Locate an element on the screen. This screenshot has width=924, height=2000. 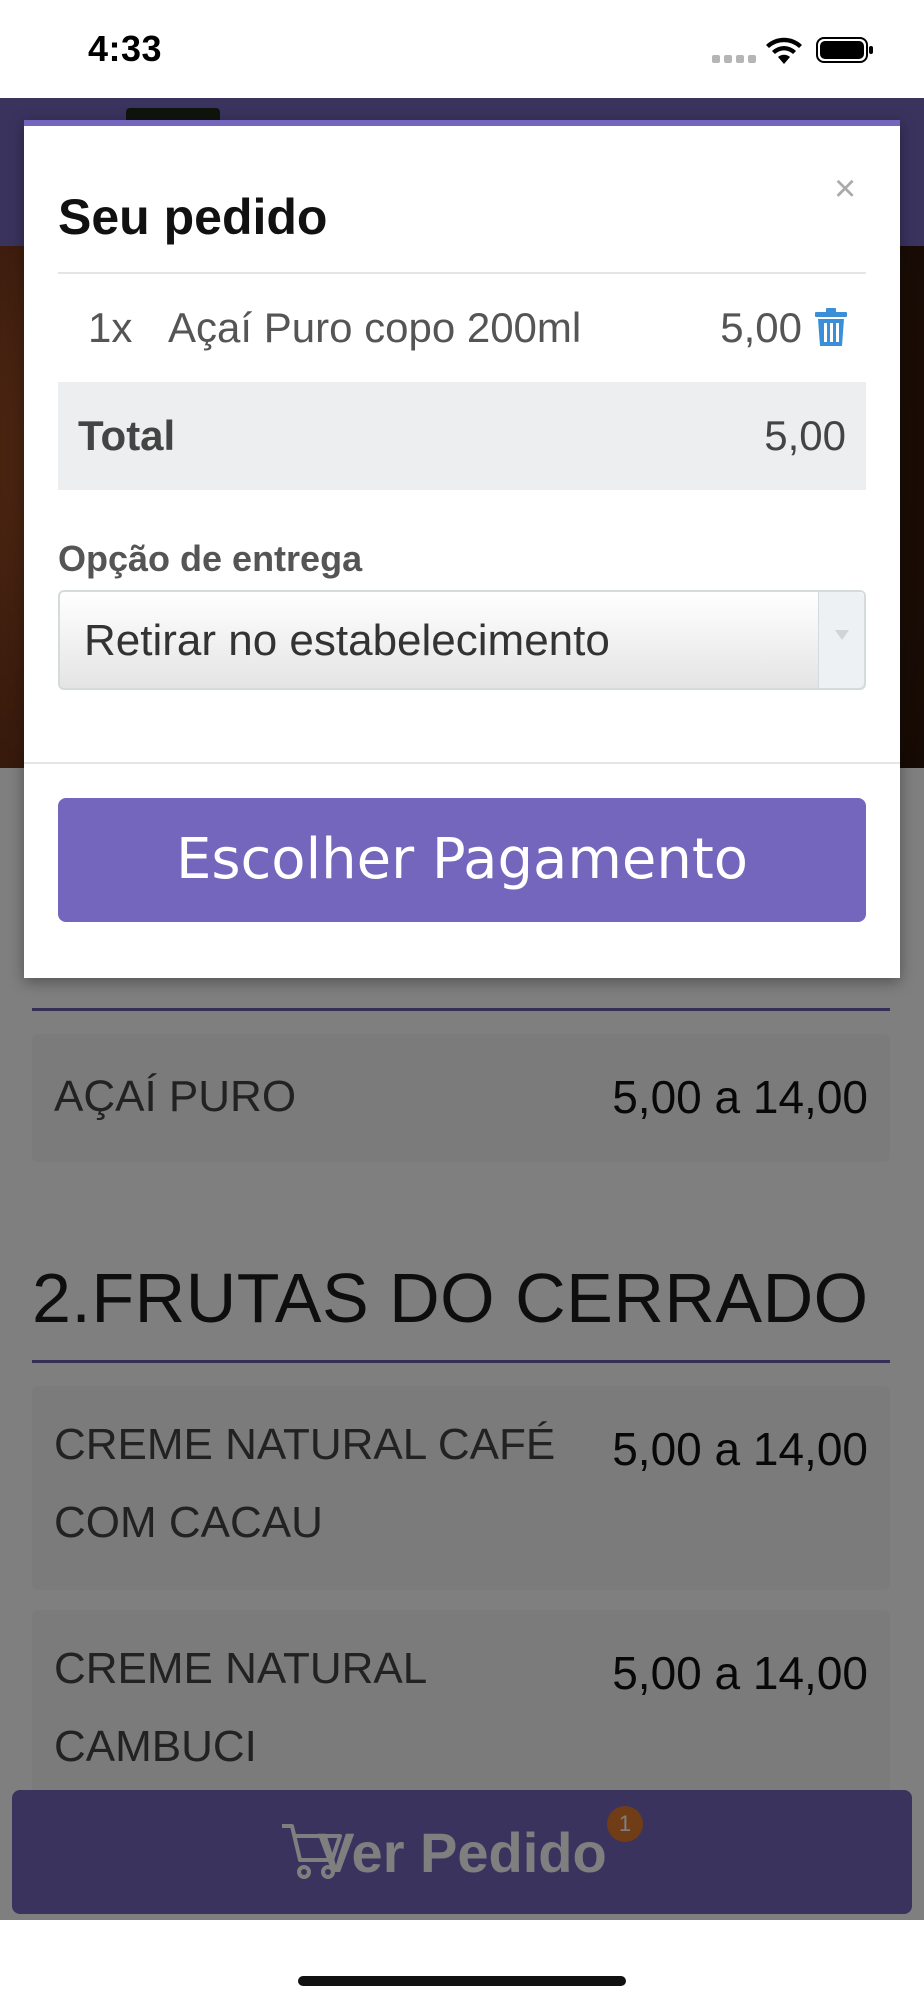
select-arrow-box is located at coordinates (841, 640).